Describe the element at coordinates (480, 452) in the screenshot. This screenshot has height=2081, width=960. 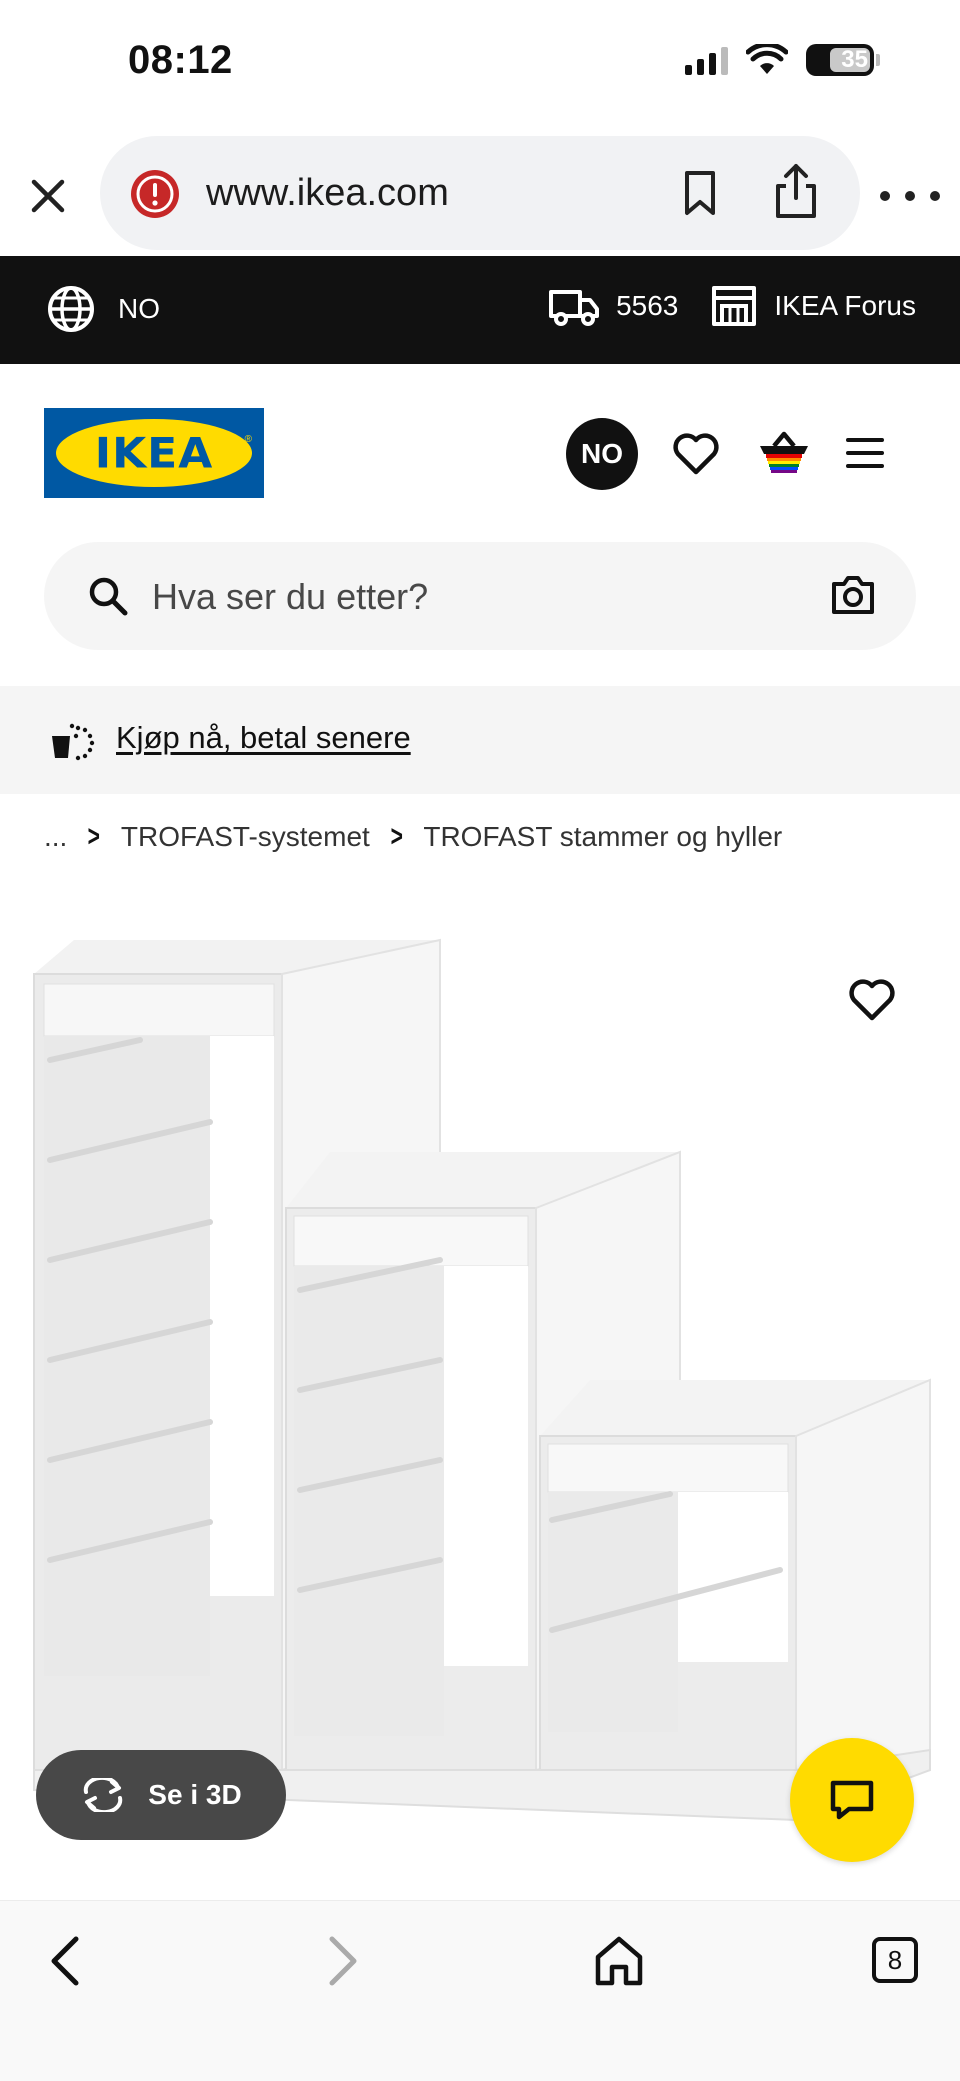
I see `site-header: IKEA ® NO` at that location.